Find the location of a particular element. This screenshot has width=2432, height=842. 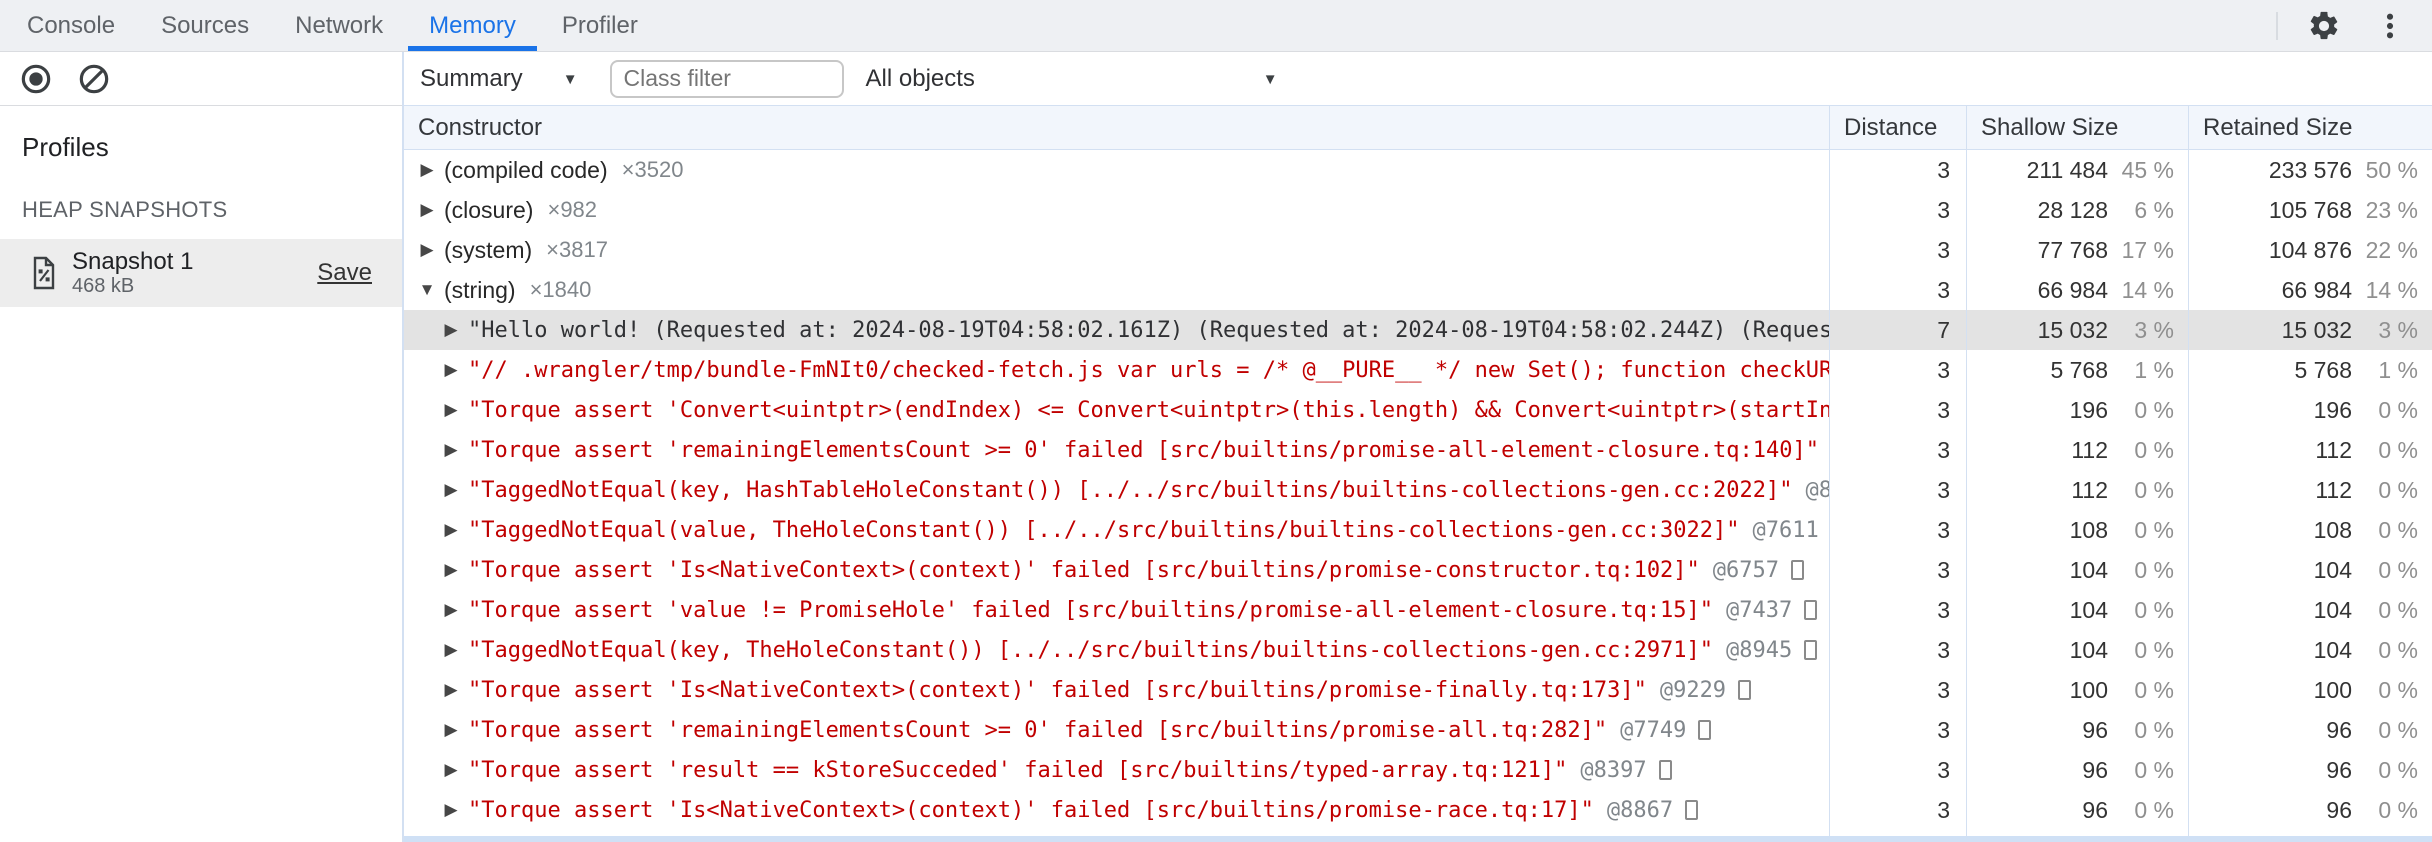

shallow-size-percent: 45 % is located at coordinates (2147, 169).